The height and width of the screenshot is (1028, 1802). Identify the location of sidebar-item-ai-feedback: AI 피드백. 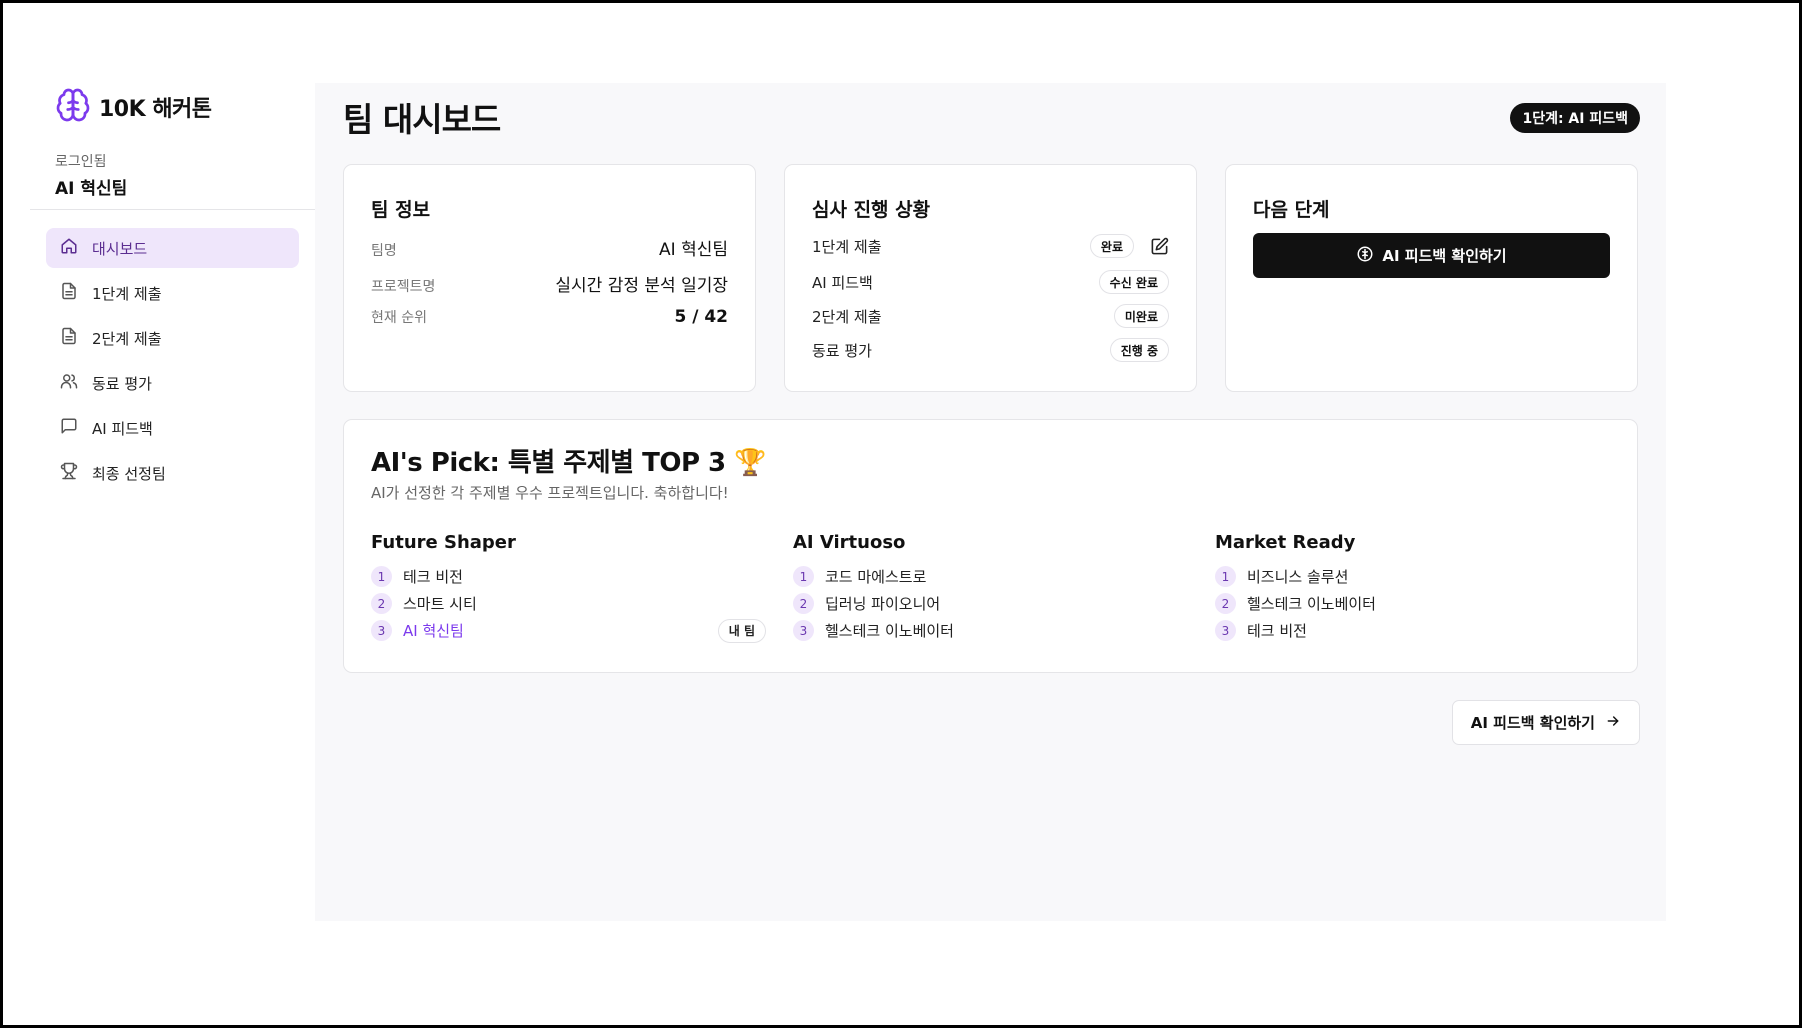
(172, 428).